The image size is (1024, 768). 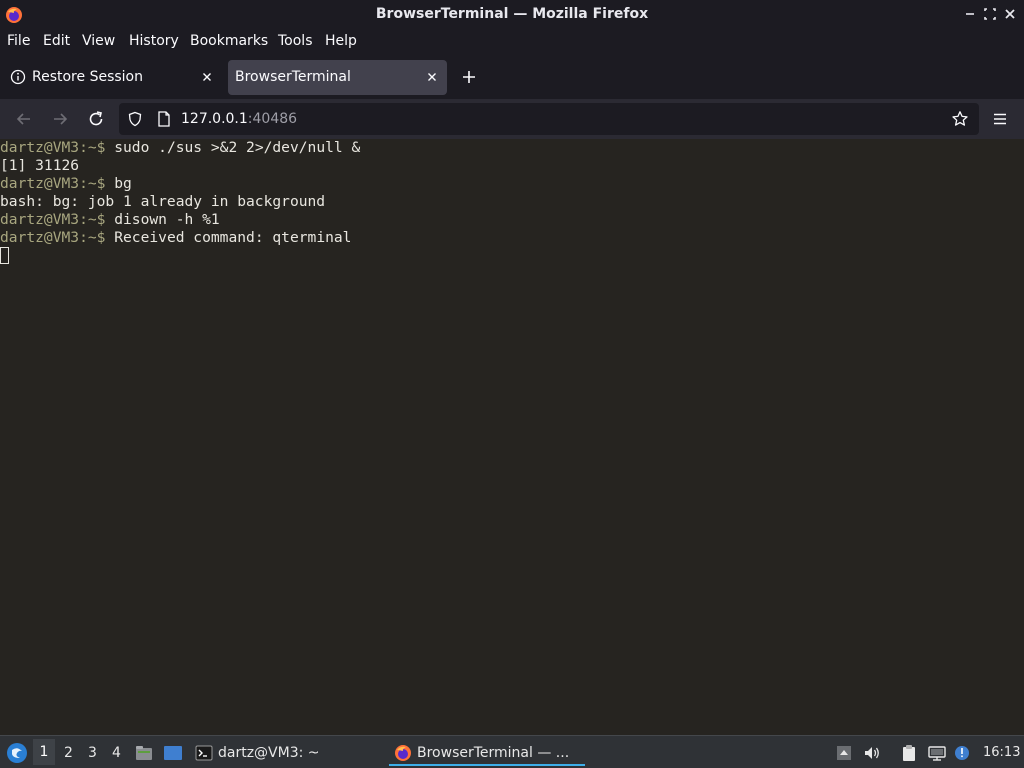 I want to click on terminal-line: bash: bg: job 1 already in background, so click(x=512, y=202).